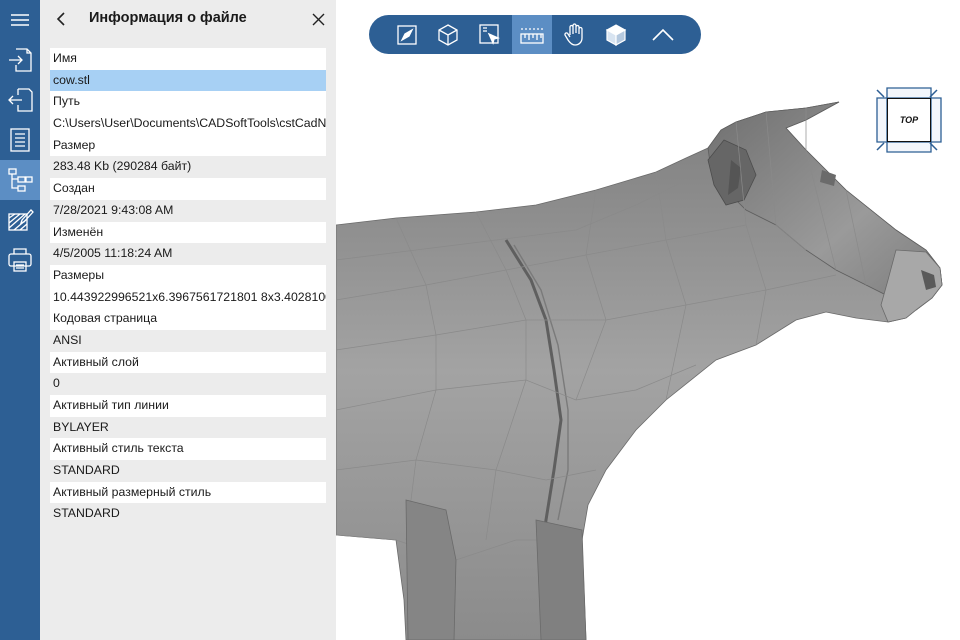 The image size is (960, 640). I want to click on select-area-icon, so click(490, 34).